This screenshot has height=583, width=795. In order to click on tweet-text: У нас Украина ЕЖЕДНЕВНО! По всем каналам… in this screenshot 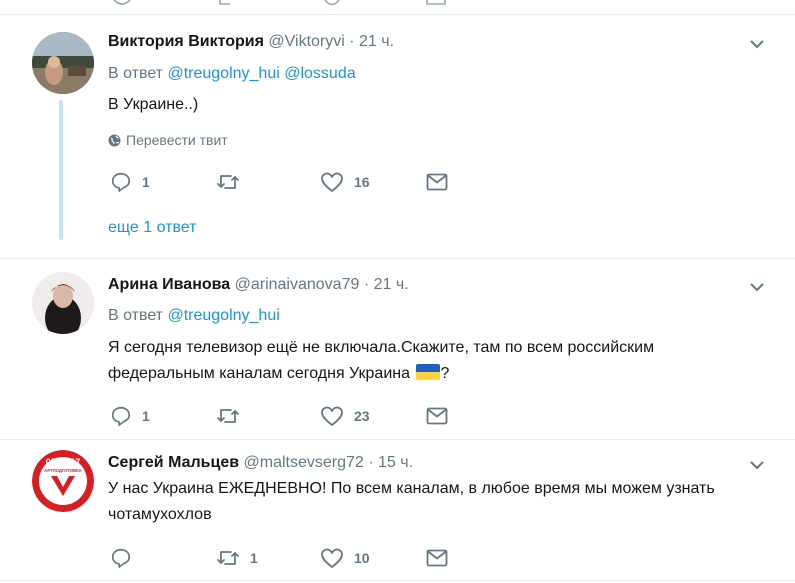, I will do `click(411, 501)`.